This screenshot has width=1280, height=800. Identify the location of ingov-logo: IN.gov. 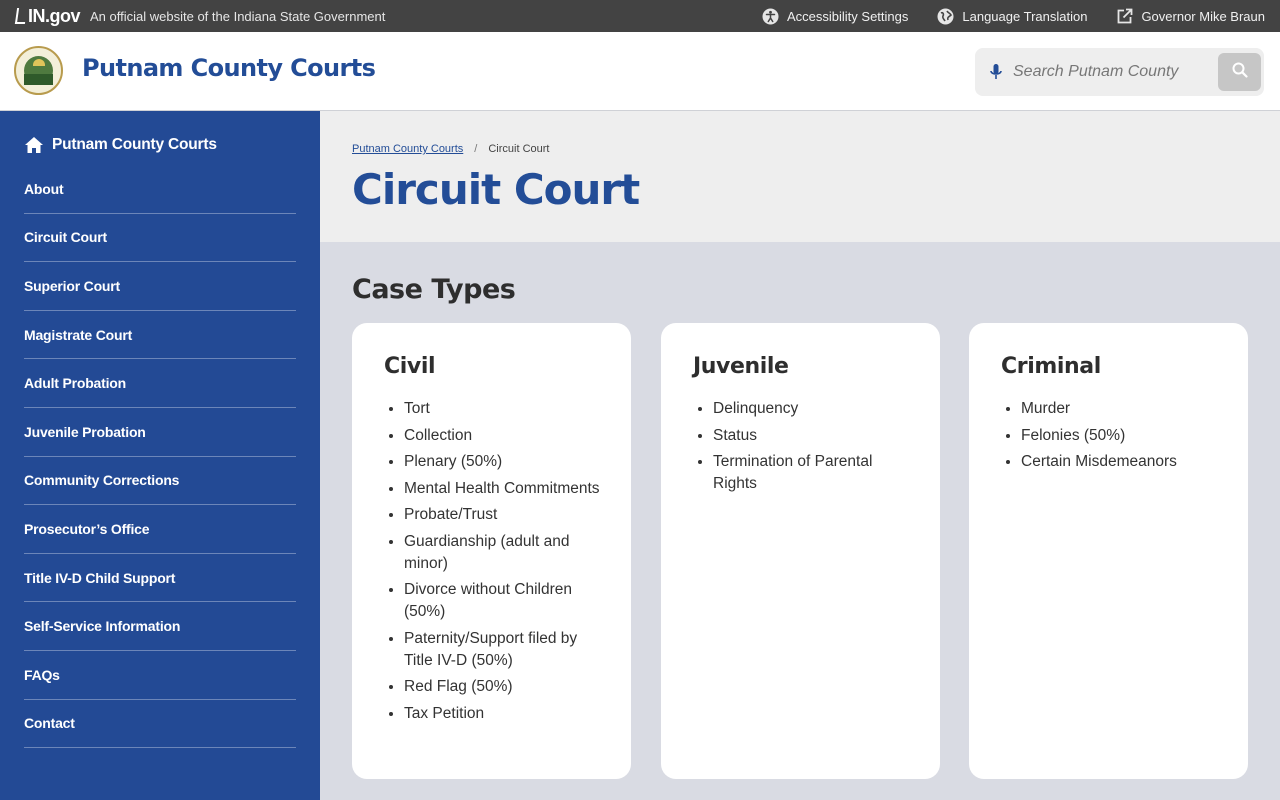
(47, 16).